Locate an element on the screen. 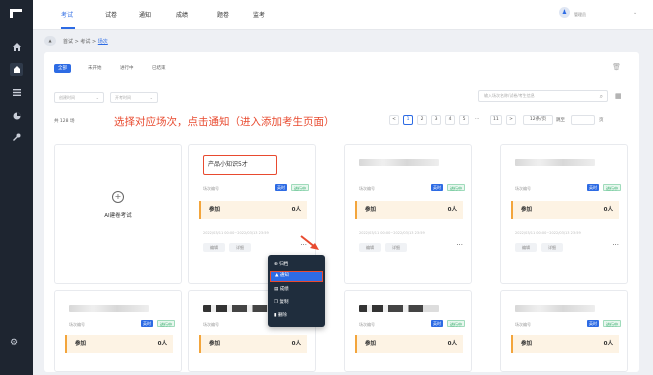 Image resolution: width=653 pixels, height=375 pixels. tab-proctor: 监考 is located at coordinates (259, 14).